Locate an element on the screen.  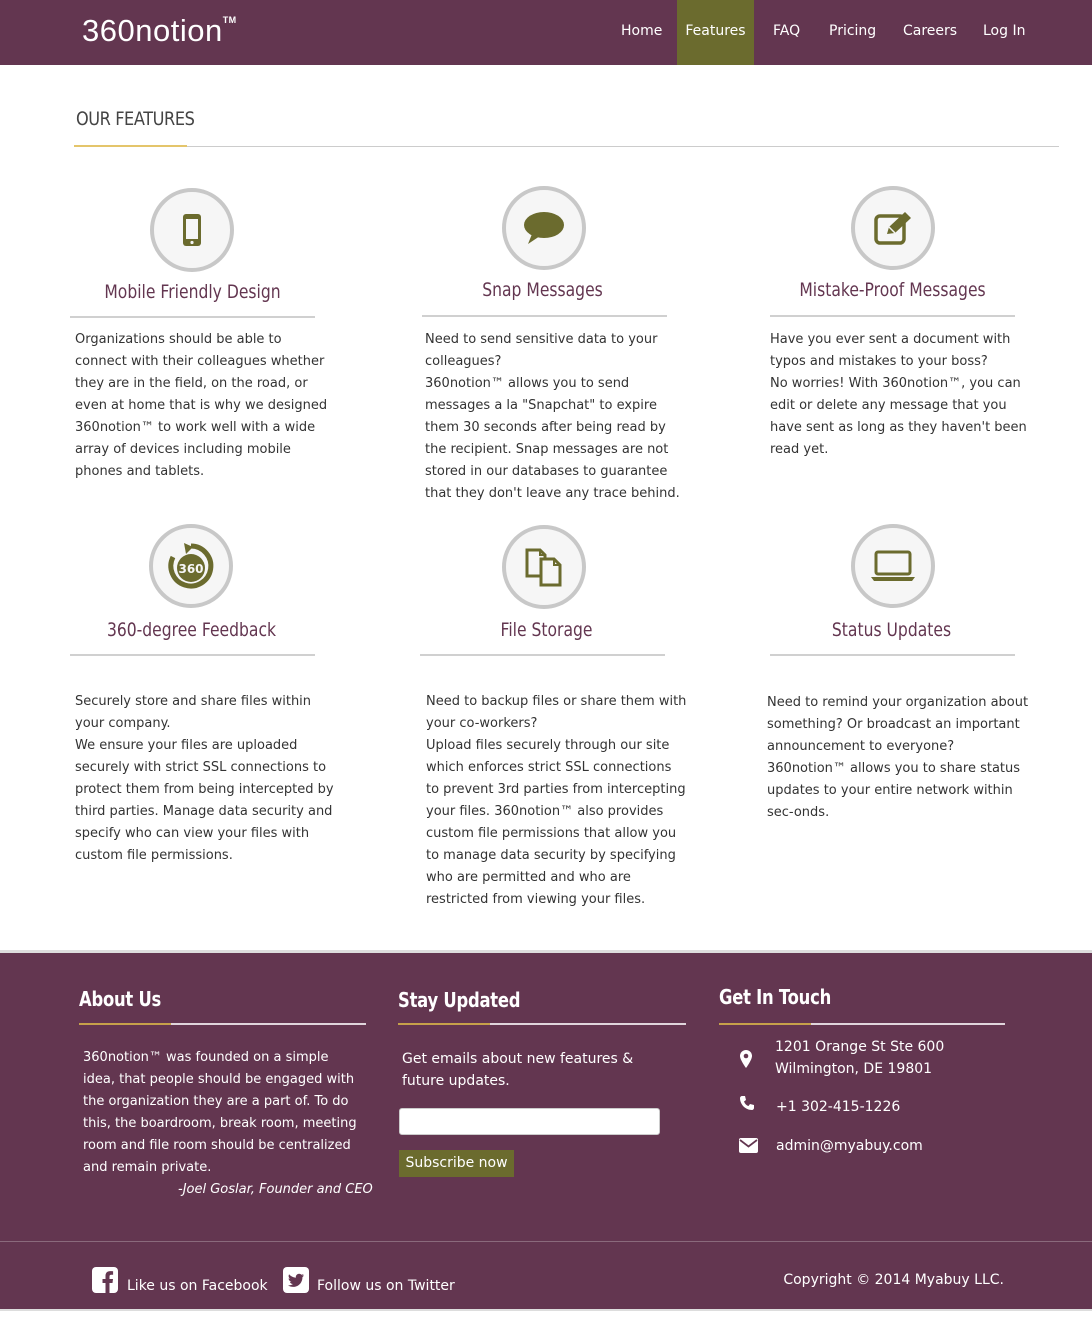
twitter-icon is located at coordinates (295, 1279).